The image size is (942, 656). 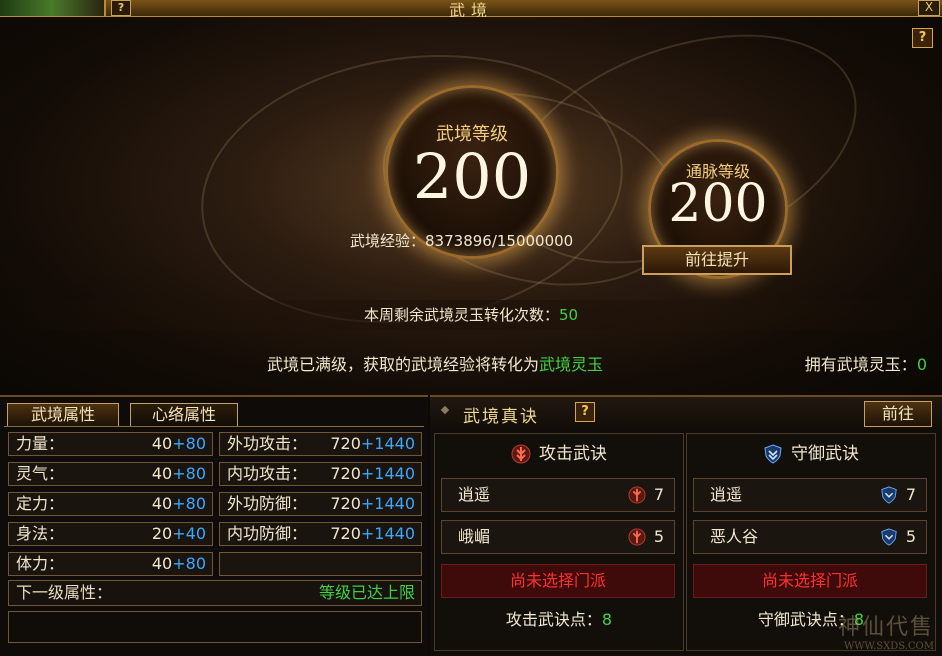 What do you see at coordinates (320, 474) in the screenshot?
I see `attr-inner-attack: 内功攻击： 720+1440` at bounding box center [320, 474].